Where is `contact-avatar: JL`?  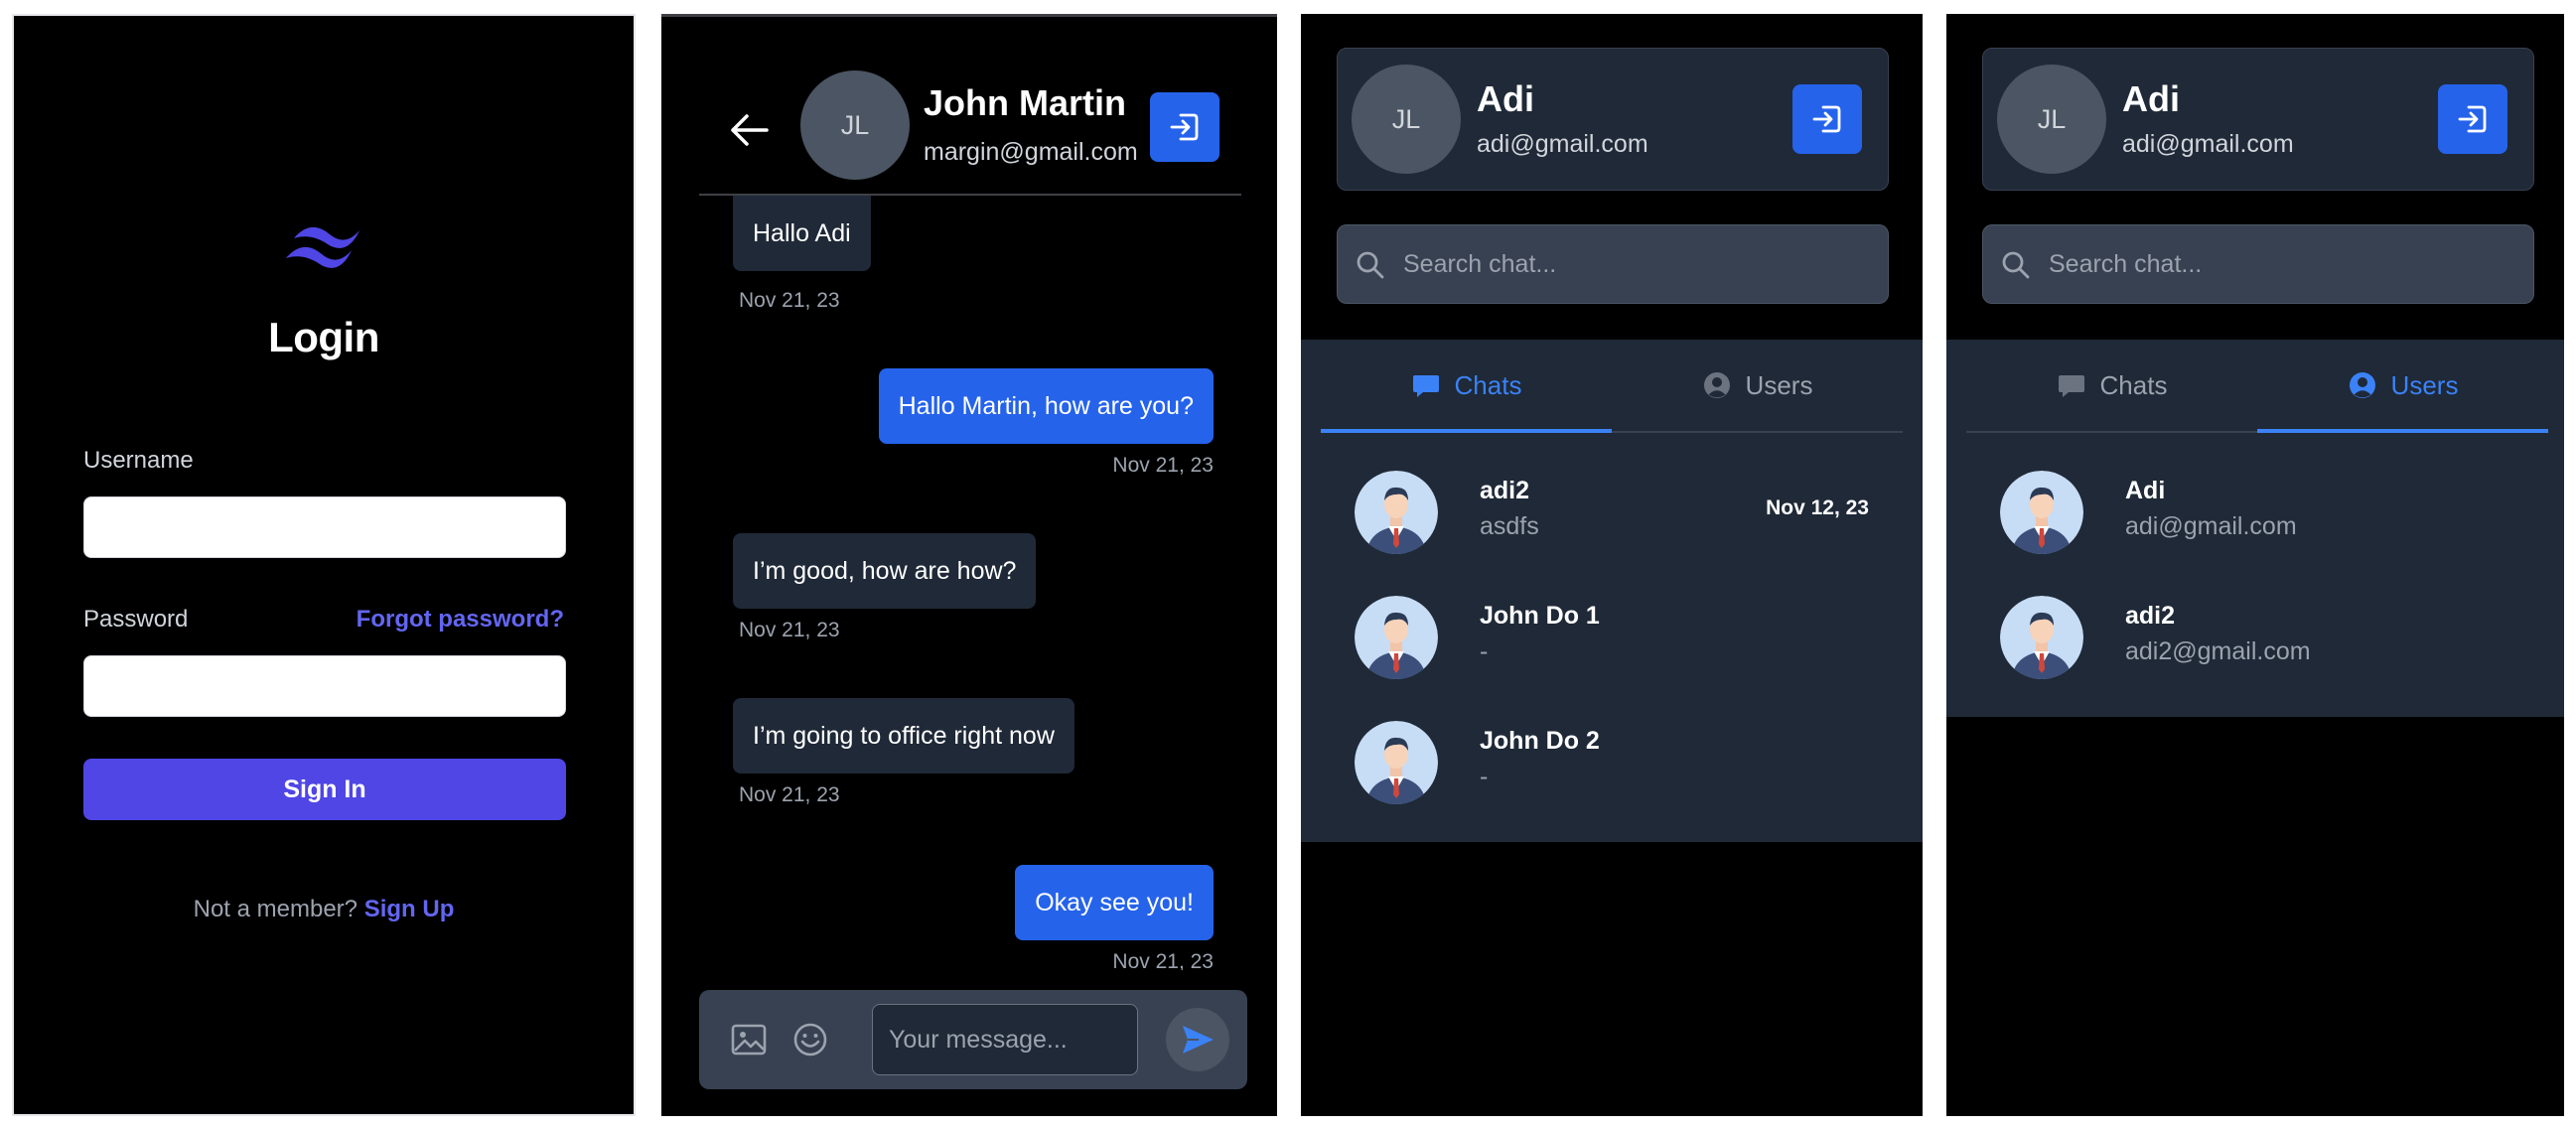 contact-avatar: JL is located at coordinates (855, 125).